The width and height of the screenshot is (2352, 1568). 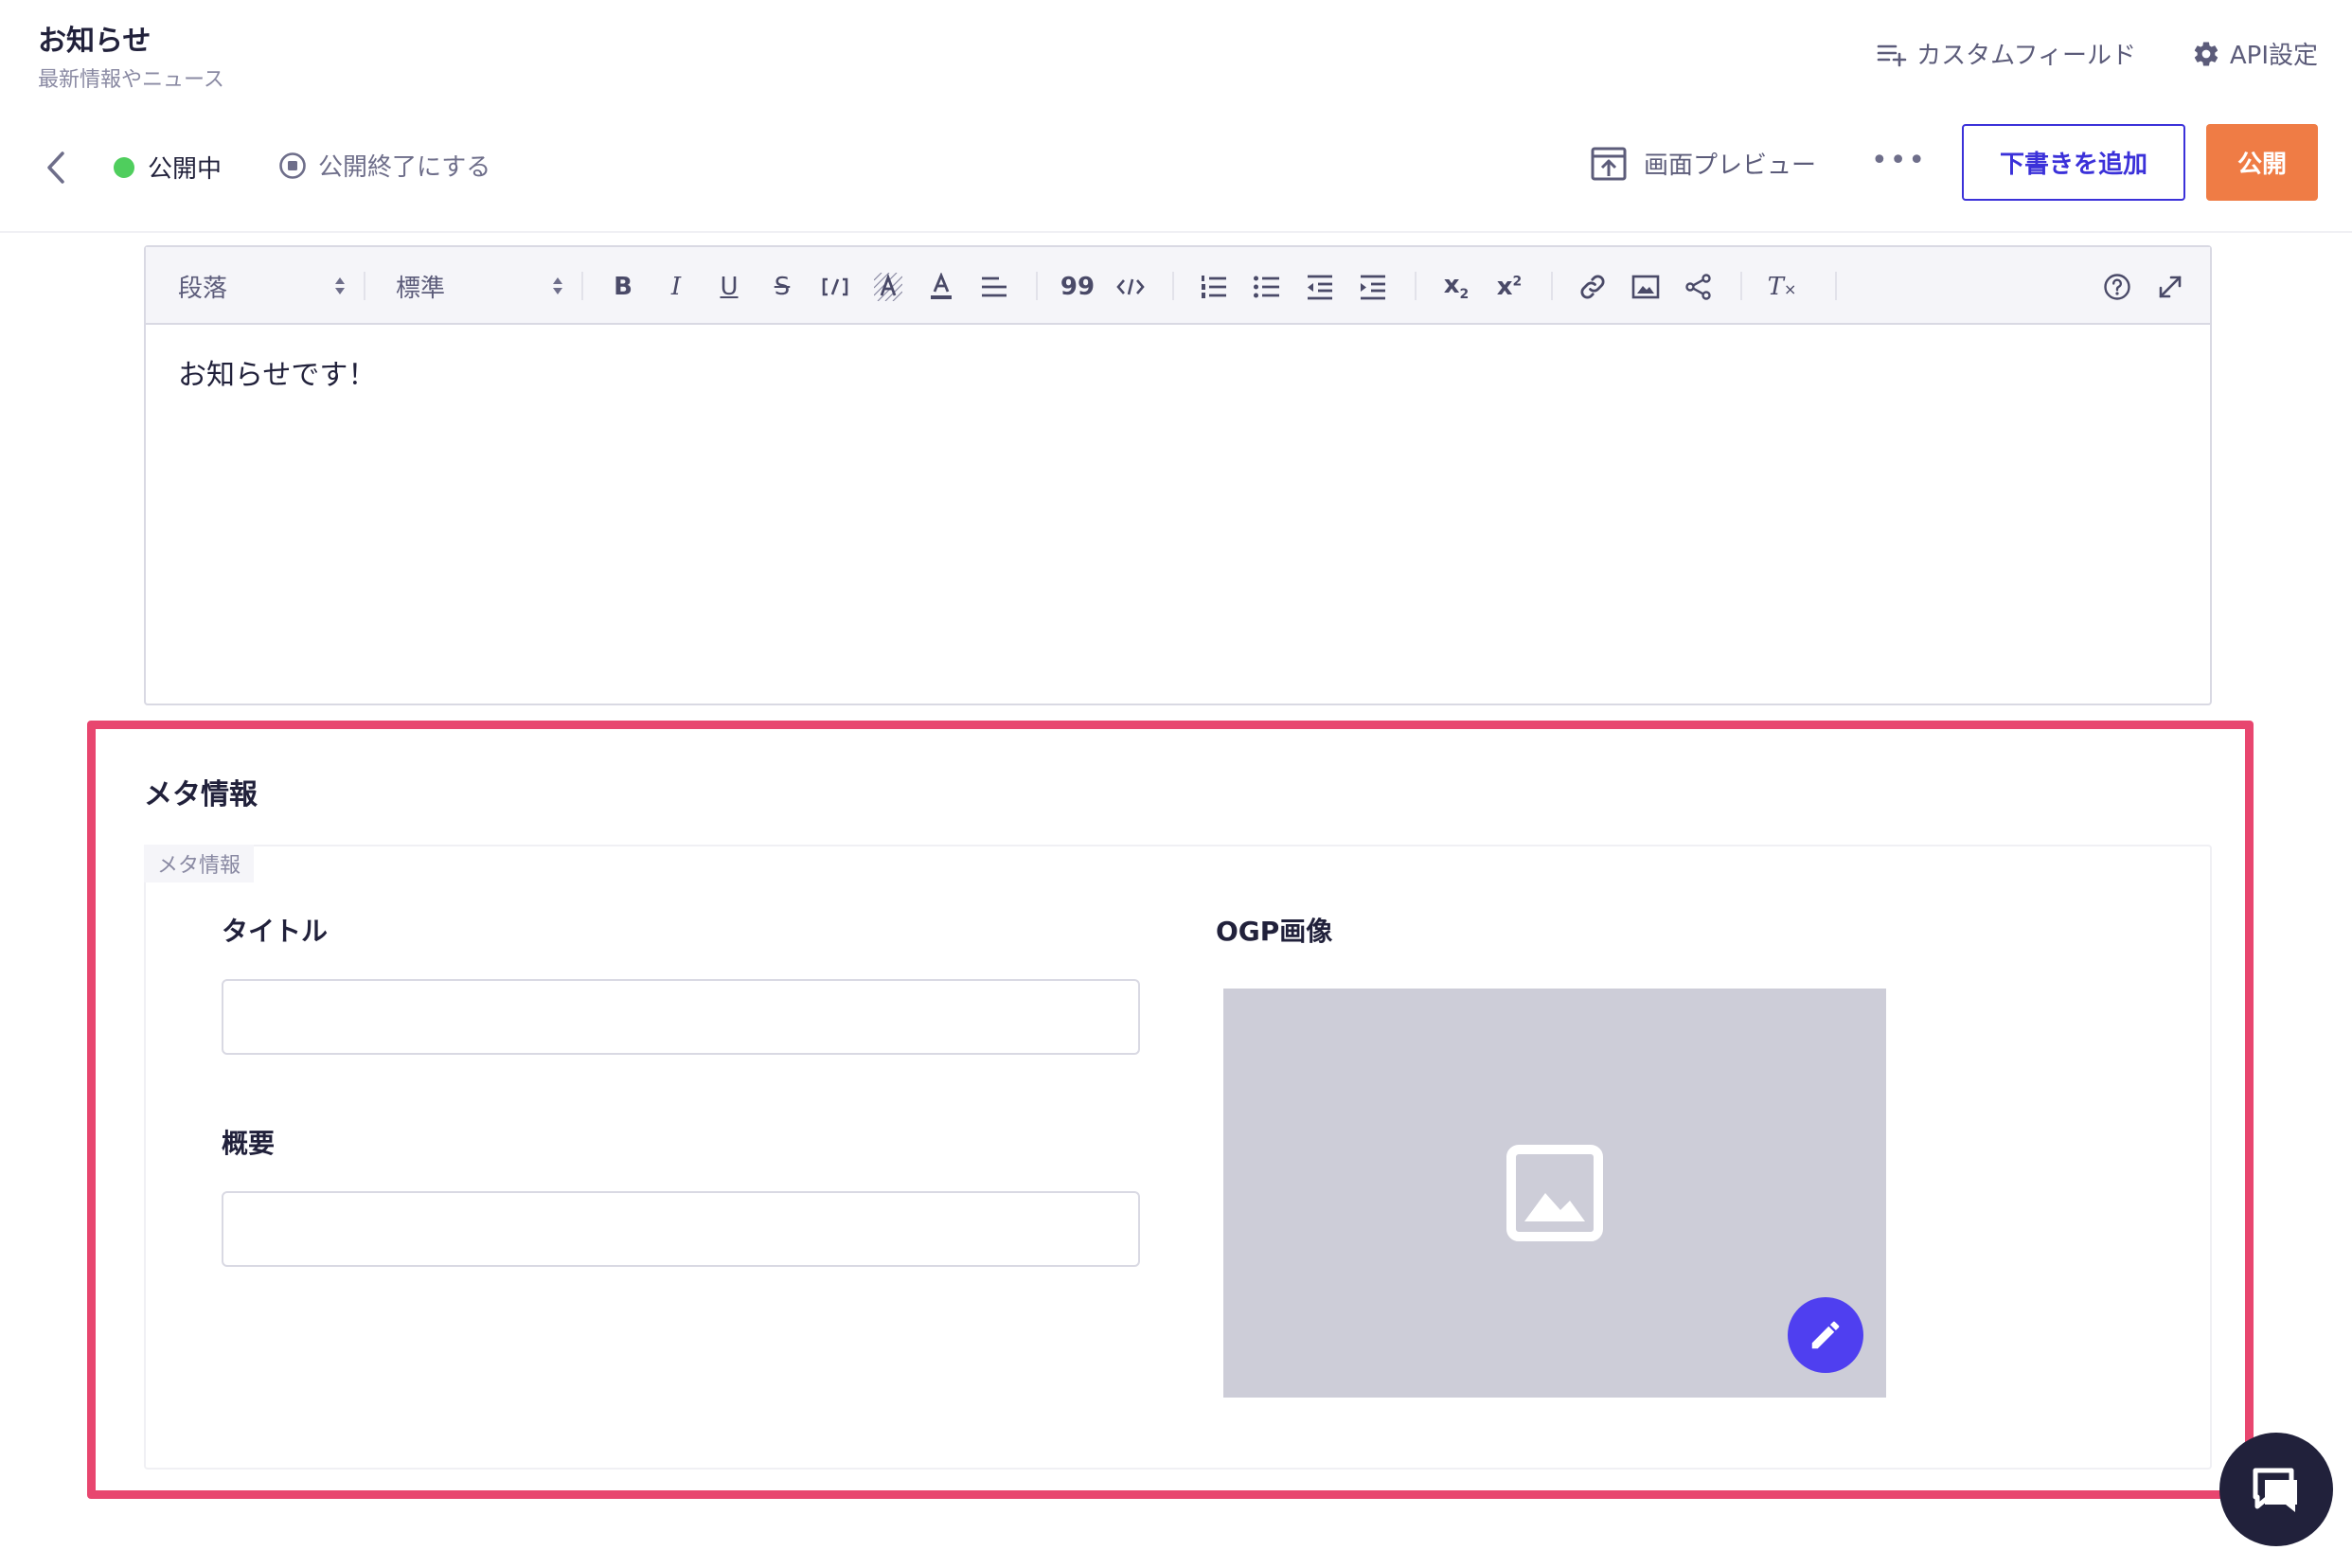 I want to click on ordered-list-icon, so click(x=1214, y=287).